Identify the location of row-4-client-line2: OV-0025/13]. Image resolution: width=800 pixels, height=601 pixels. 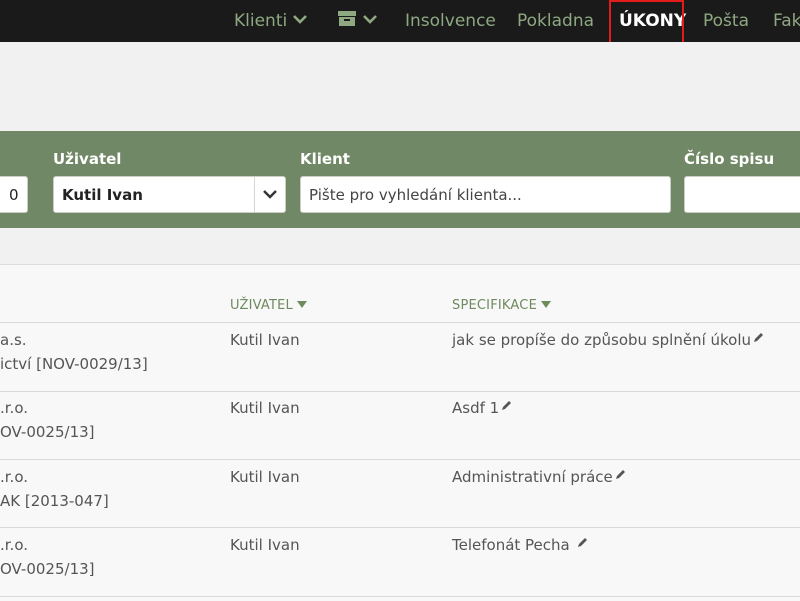
(47, 569).